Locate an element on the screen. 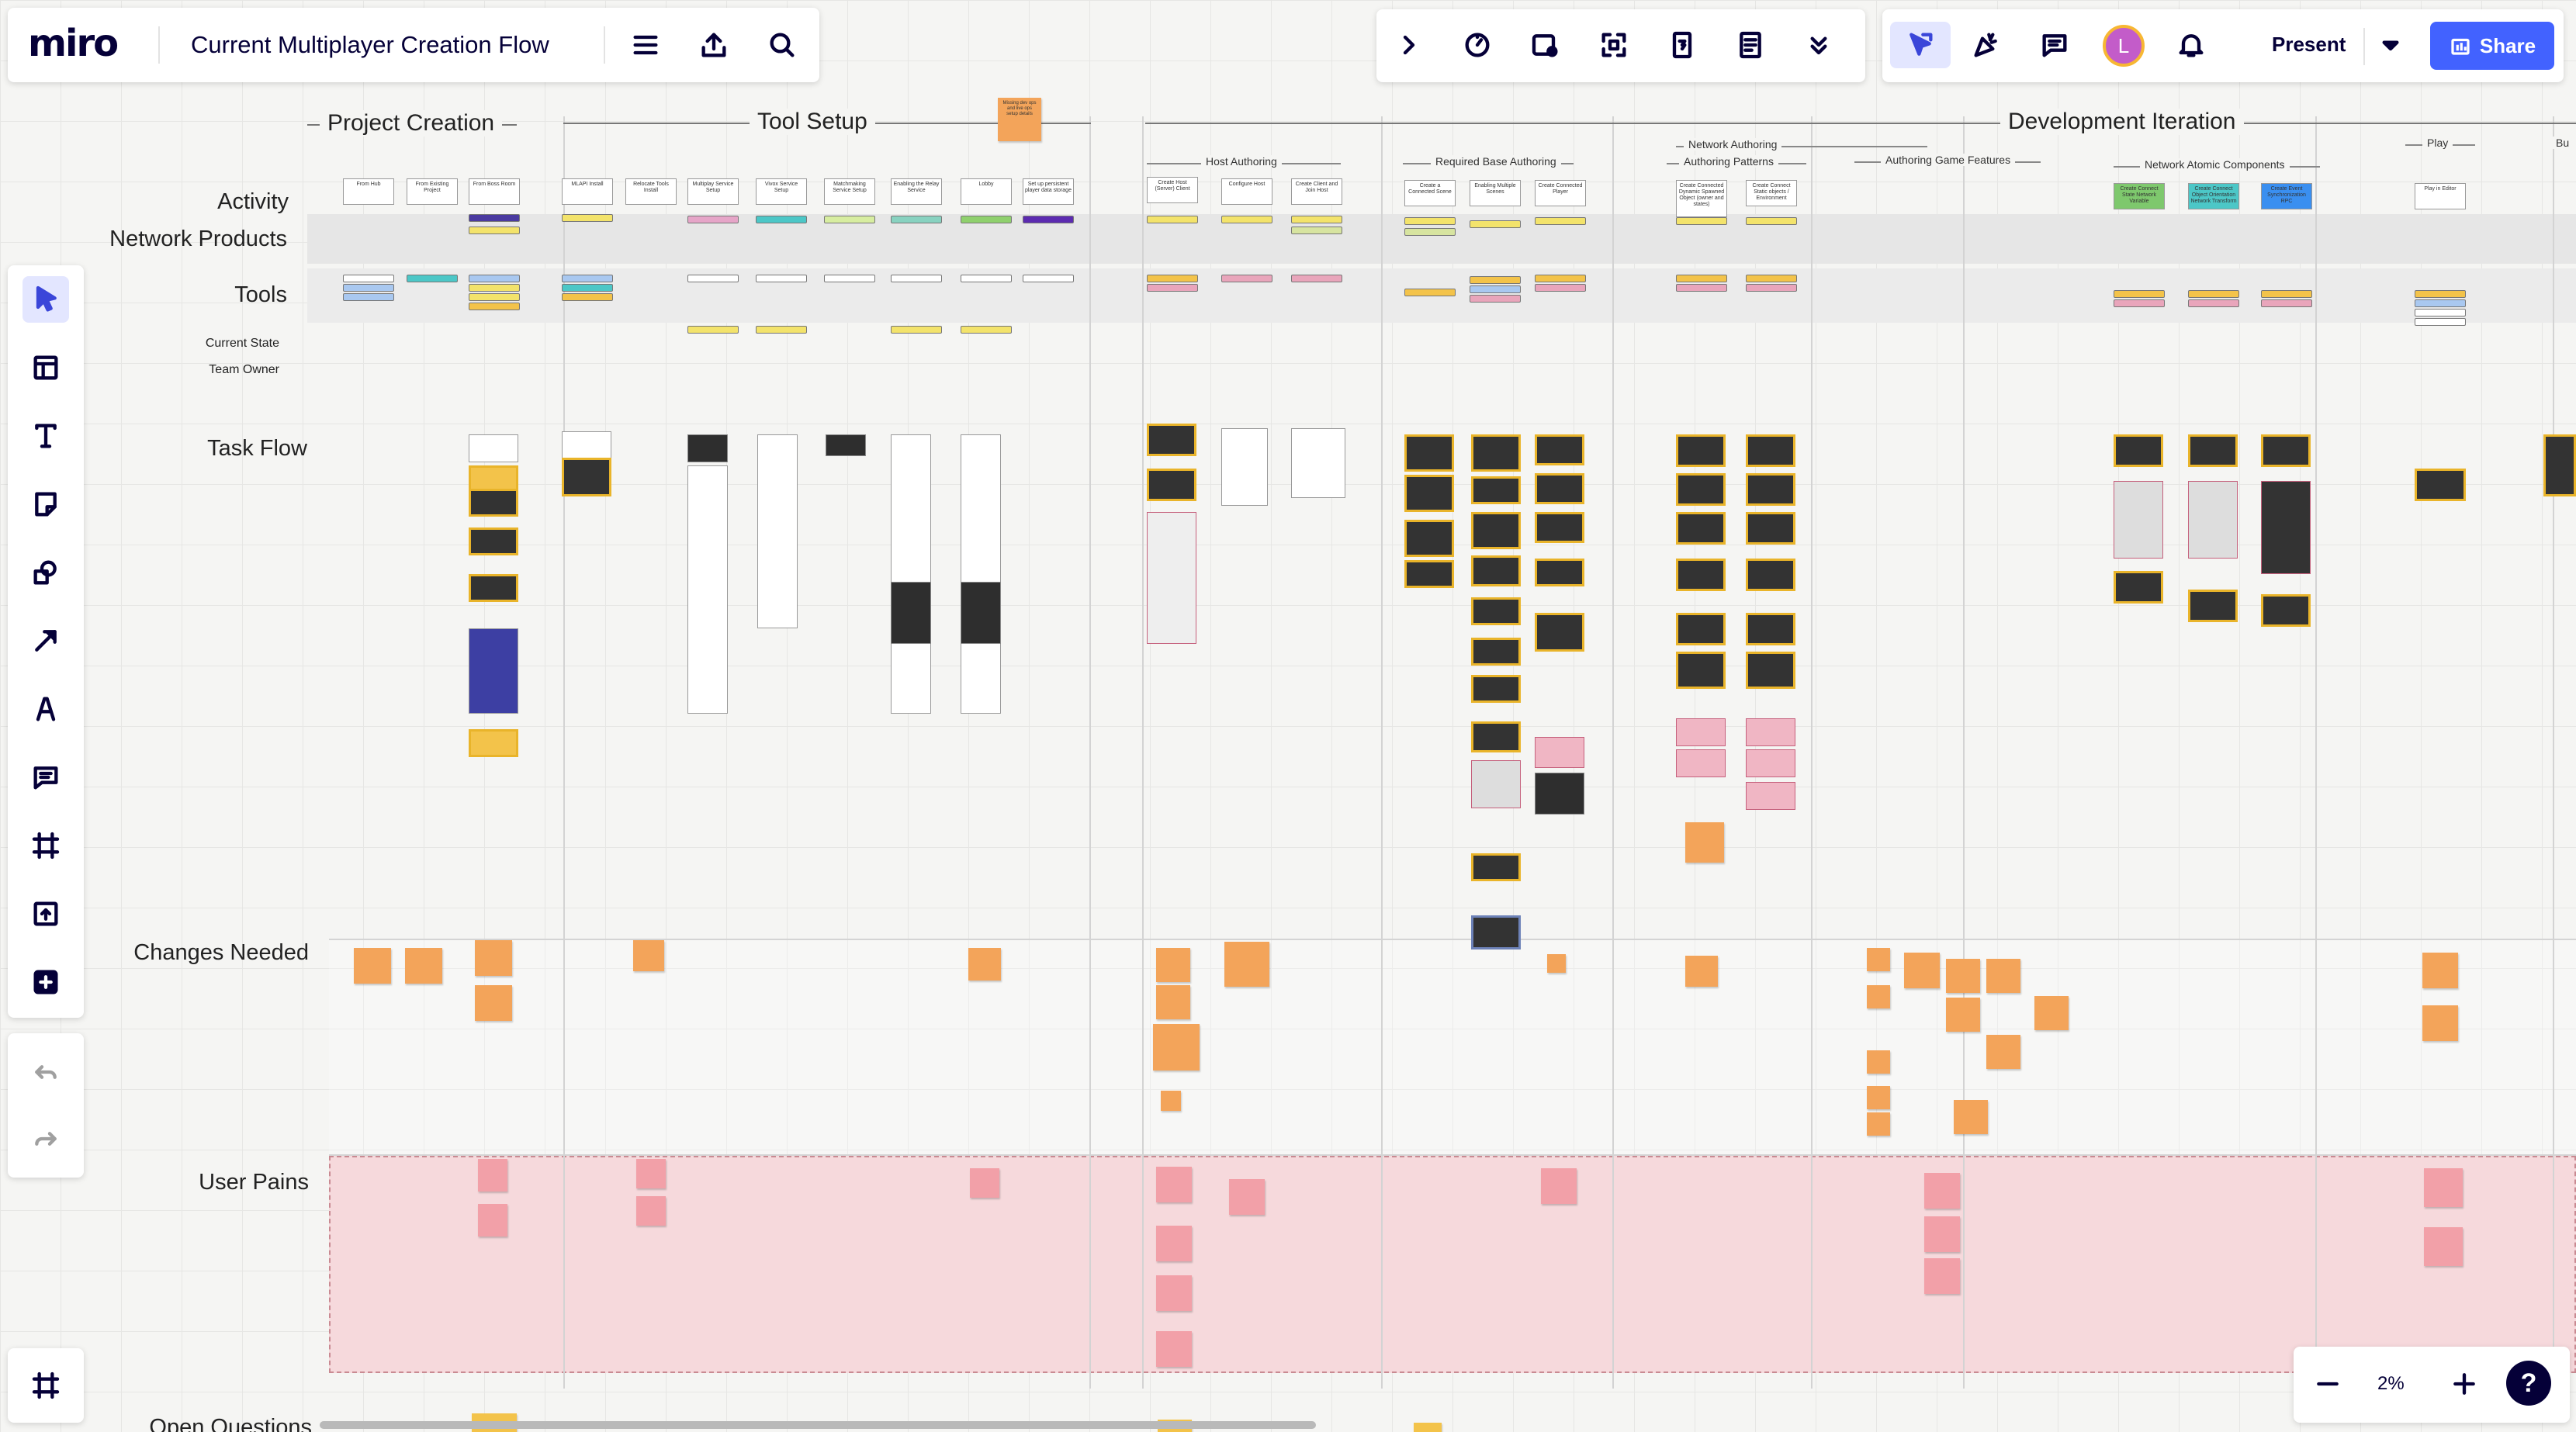  activity-card: Create Connected Player is located at coordinates (1560, 193).